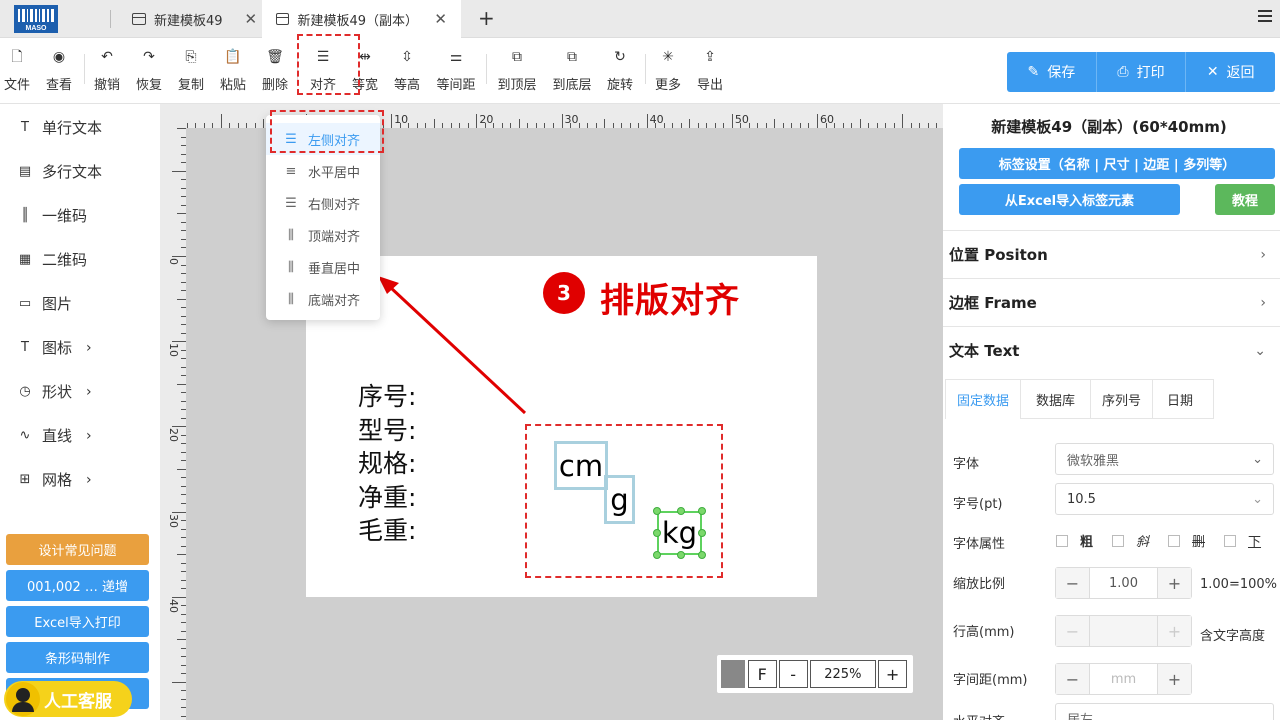 The height and width of the screenshot is (720, 1280). Describe the element at coordinates (620, 69) in the screenshot. I see `toolbar-rotate-button: ↻ 旋转` at that location.